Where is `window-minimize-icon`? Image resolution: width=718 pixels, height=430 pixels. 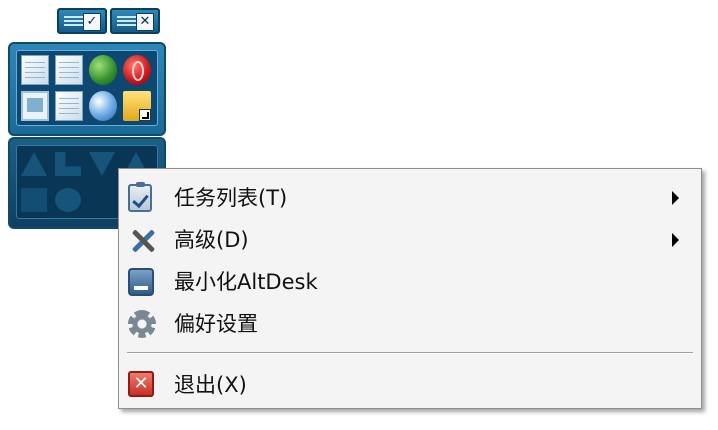
window-minimize-icon is located at coordinates (141, 282).